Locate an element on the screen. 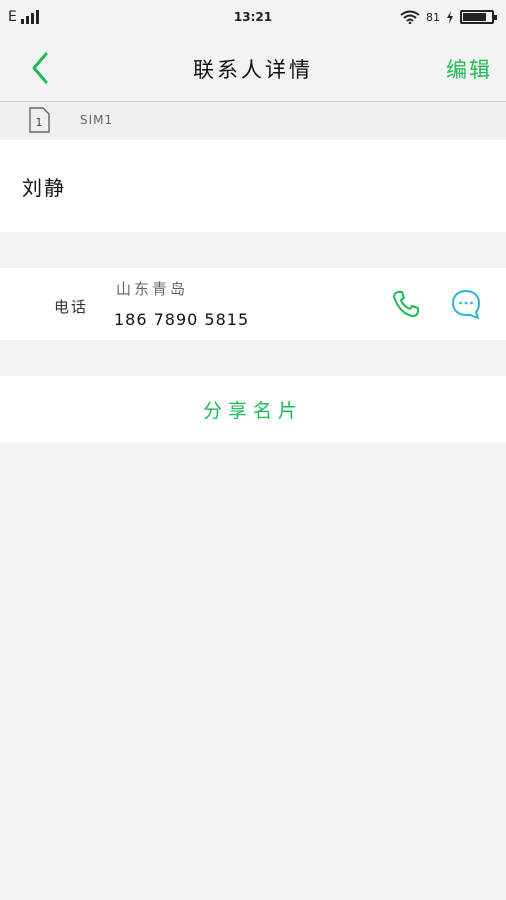  message-bubble-icon is located at coordinates (466, 304).